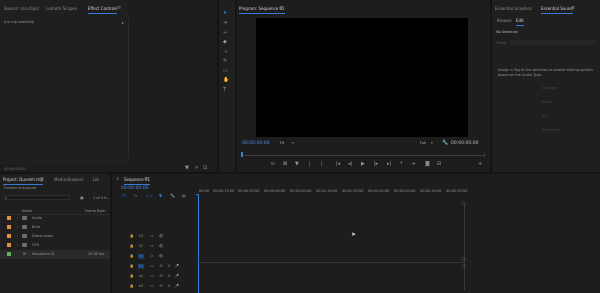 This screenshot has height=293, width=600. Describe the element at coordinates (310, 164) in the screenshot. I see `go-to-in-icon: |` at that location.